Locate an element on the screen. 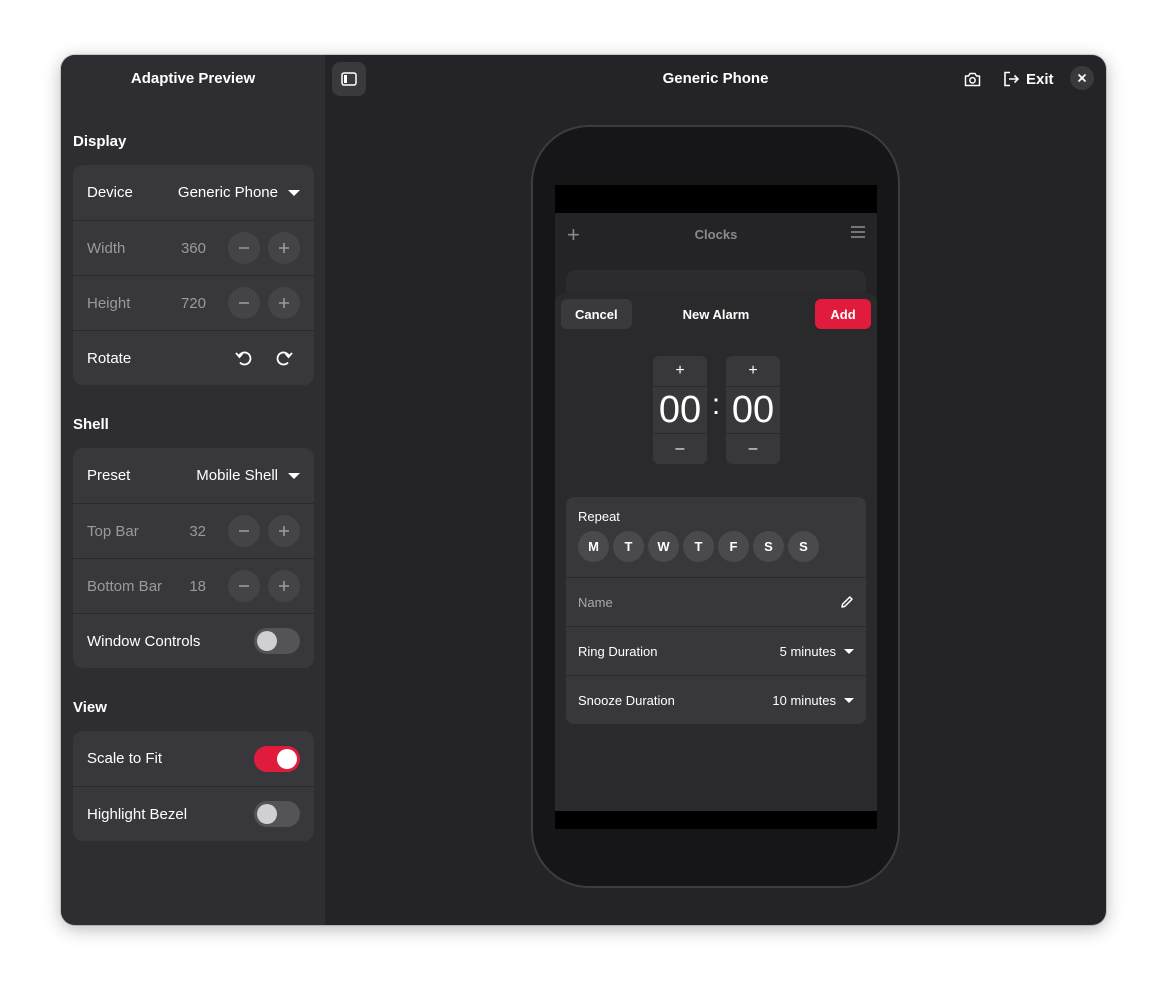  preset-label: Preset is located at coordinates (109, 475).